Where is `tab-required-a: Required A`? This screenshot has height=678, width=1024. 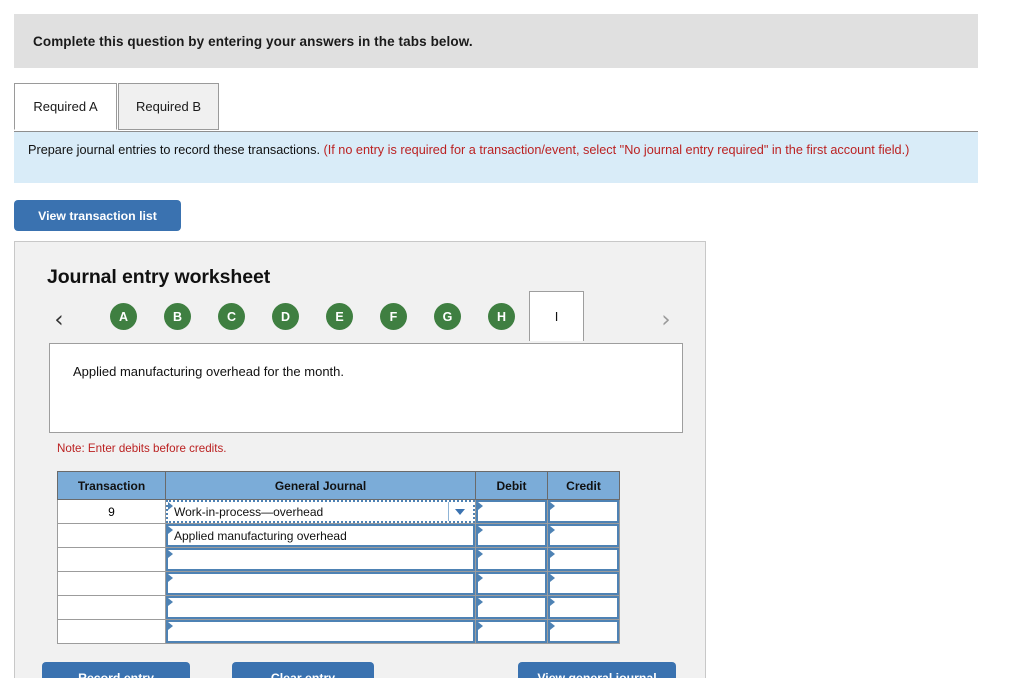 tab-required-a: Required A is located at coordinates (65, 106).